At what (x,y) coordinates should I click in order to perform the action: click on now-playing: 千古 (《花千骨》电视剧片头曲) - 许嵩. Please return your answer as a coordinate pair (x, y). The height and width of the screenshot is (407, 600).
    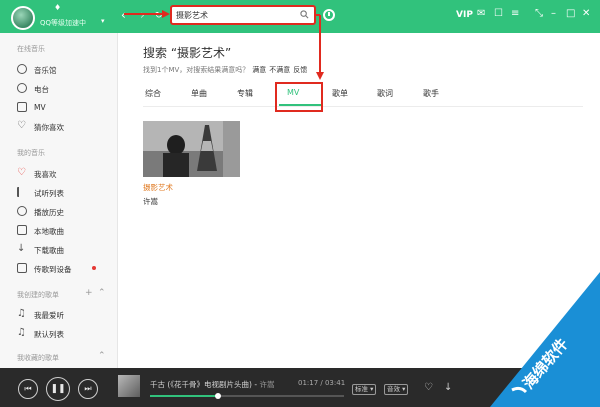
    Looking at the image, I should click on (212, 384).